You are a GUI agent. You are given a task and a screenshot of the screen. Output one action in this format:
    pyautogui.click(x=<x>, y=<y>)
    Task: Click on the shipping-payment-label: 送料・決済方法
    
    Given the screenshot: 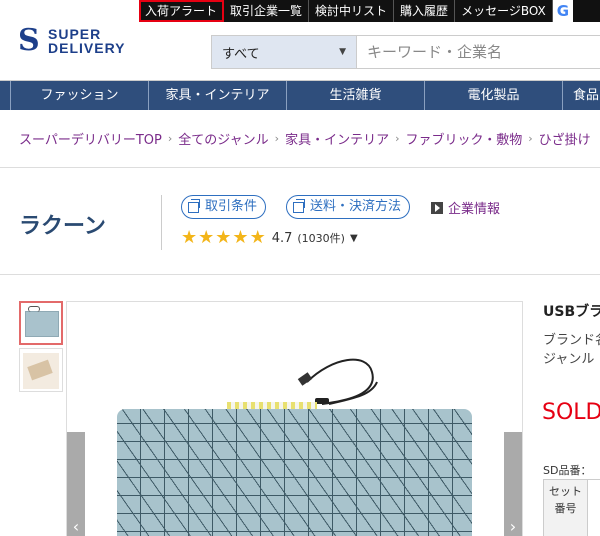 What is the action you would take?
    pyautogui.click(x=356, y=206)
    